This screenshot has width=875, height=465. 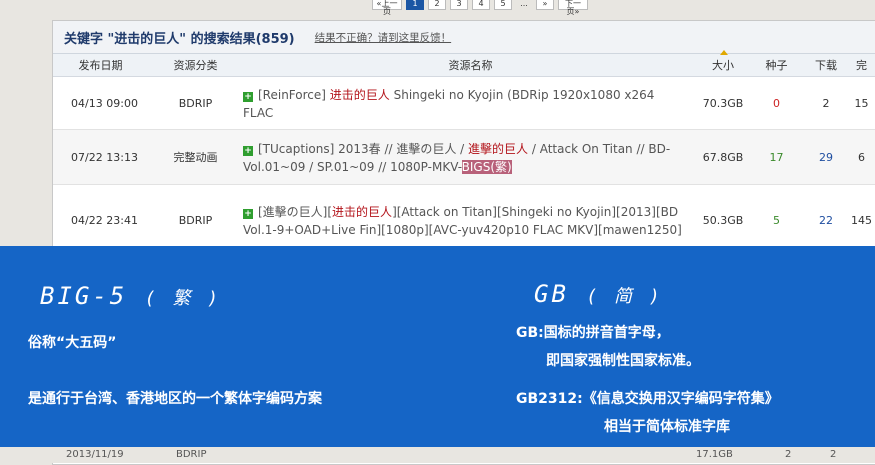 I want to click on row-size: 67.8GB, so click(x=723, y=157).